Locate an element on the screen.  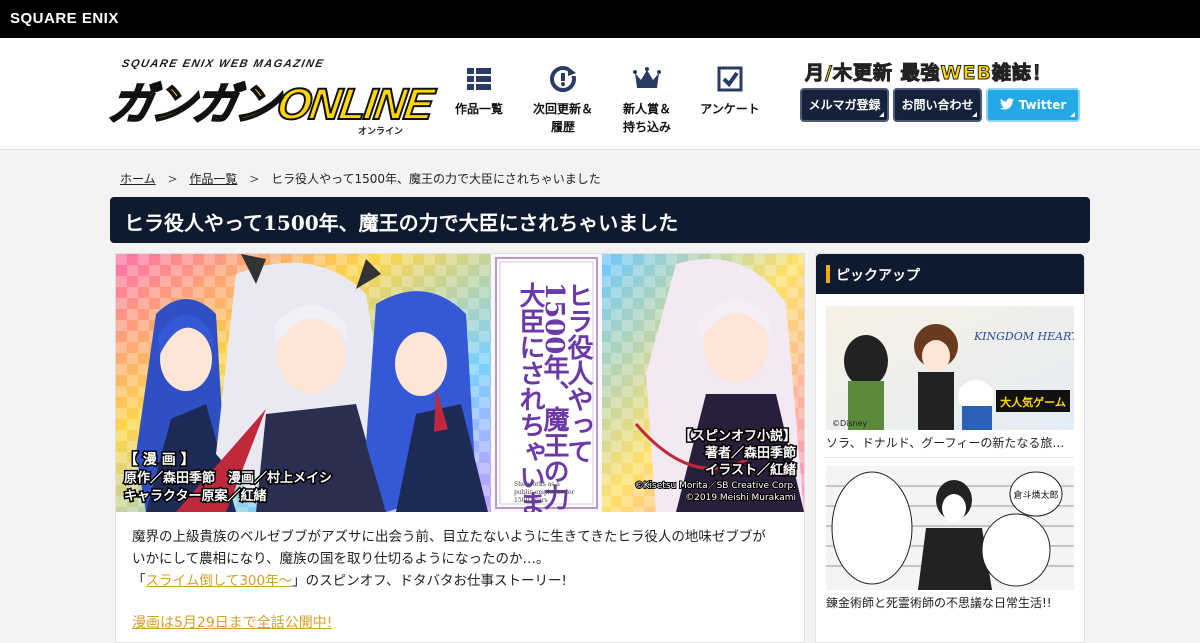
pickup-divider is located at coordinates (950, 457).